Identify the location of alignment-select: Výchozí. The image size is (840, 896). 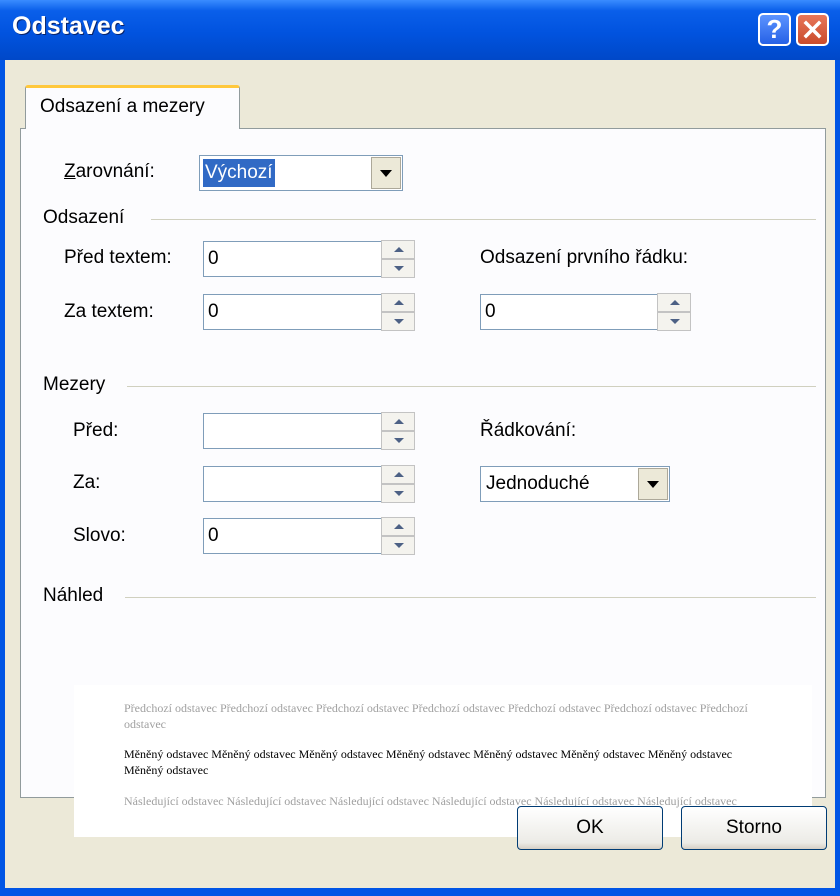
(301, 173).